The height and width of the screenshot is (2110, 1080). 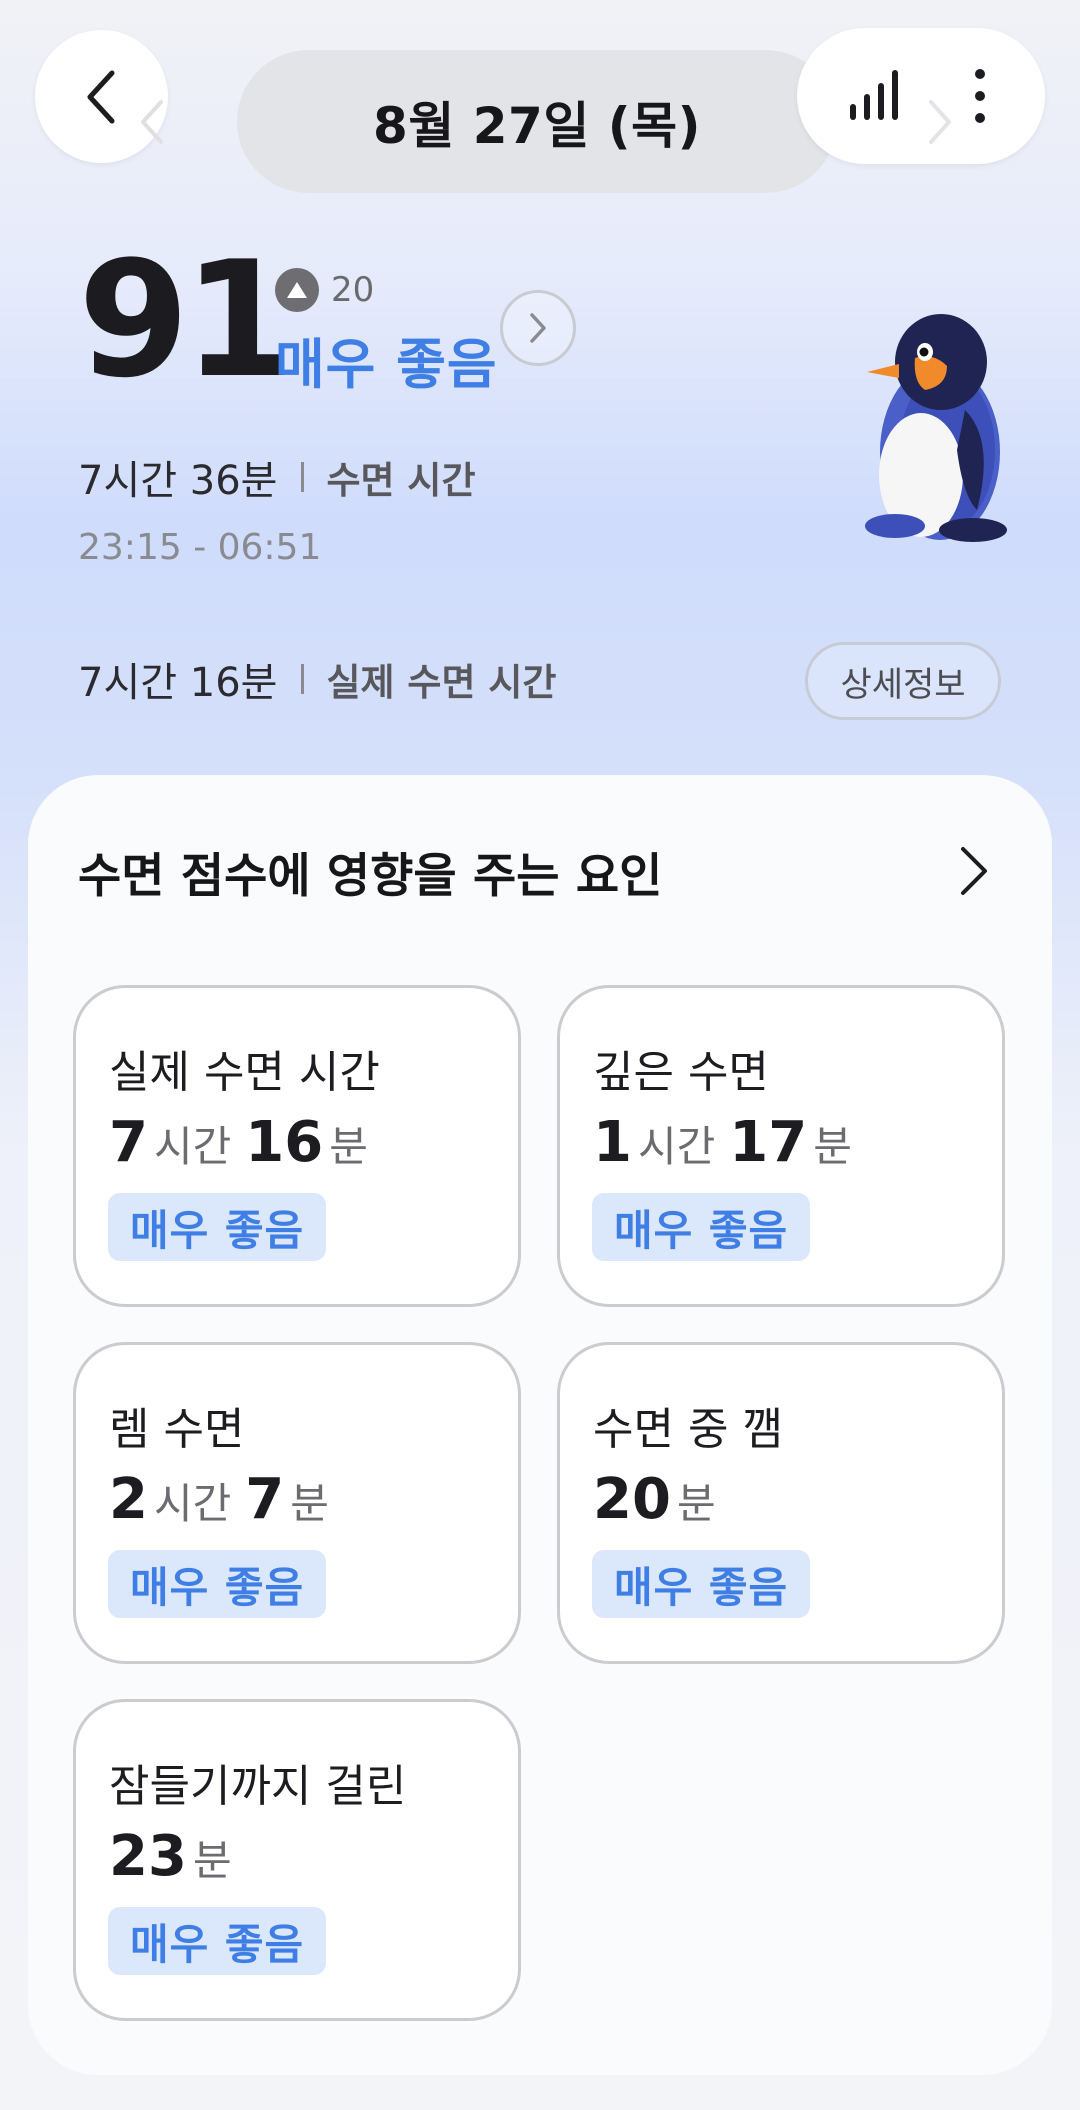 What do you see at coordinates (258, 1786) in the screenshot?
I see `factor-title: 잠들기까지 걸린` at bounding box center [258, 1786].